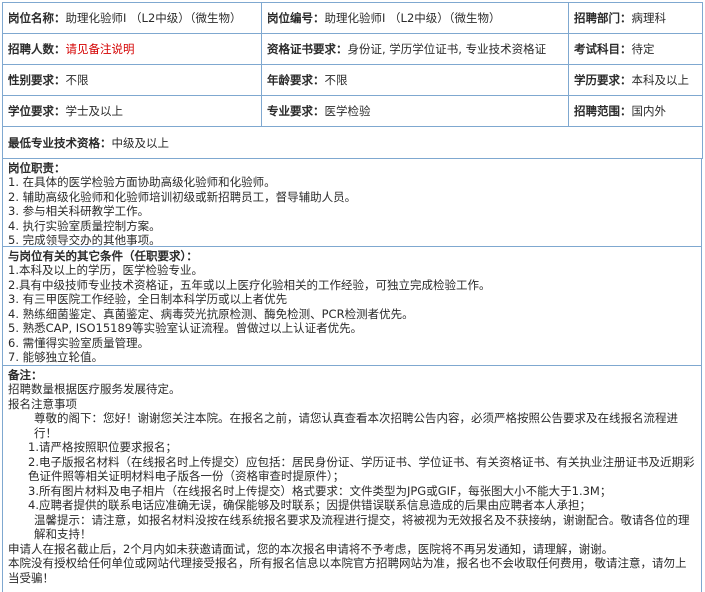 The image size is (705, 592). What do you see at coordinates (307, 49) in the screenshot?
I see `certificates-label: 资格证书要求：` at bounding box center [307, 49].